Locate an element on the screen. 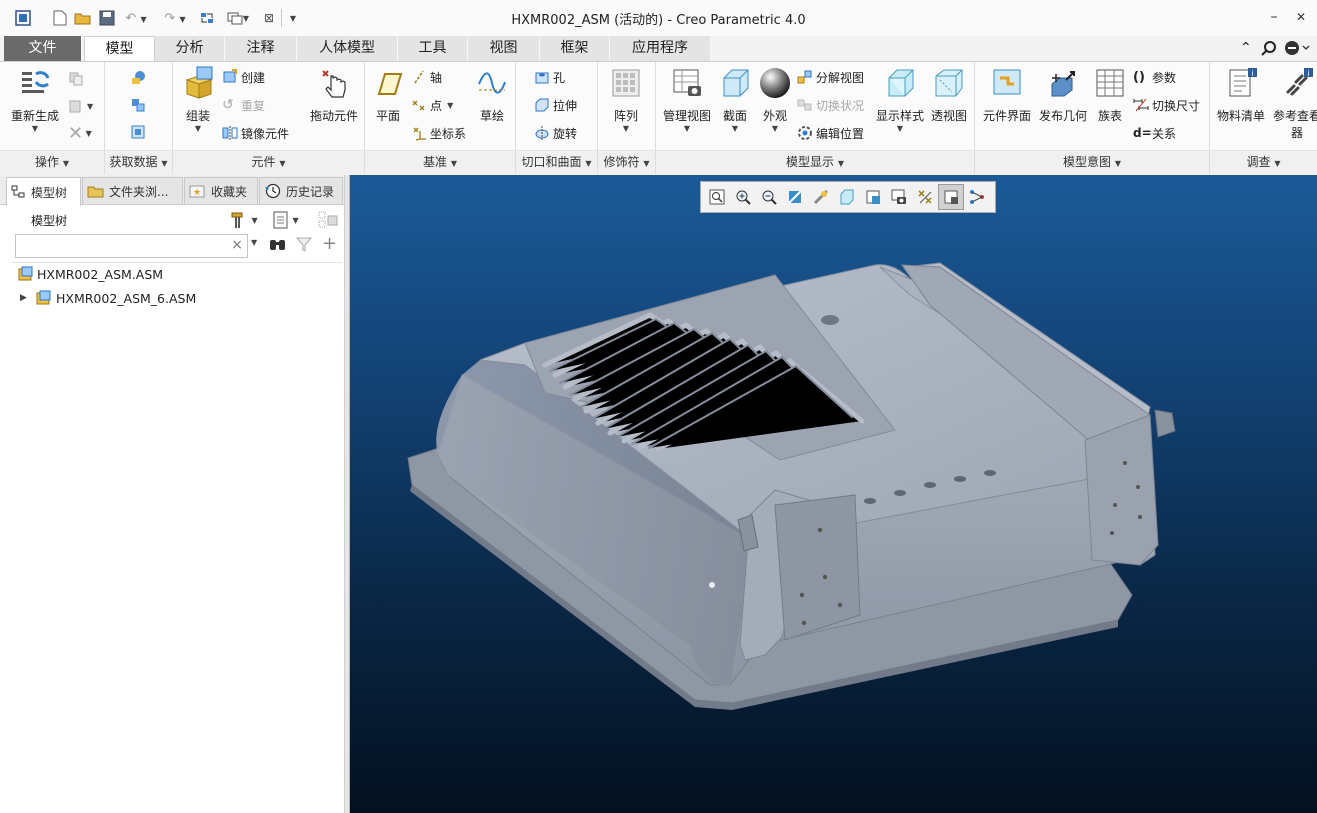 The height and width of the screenshot is (813, 1317). display-style-button: 显示样式 ▼ is located at coordinates (900, 99).